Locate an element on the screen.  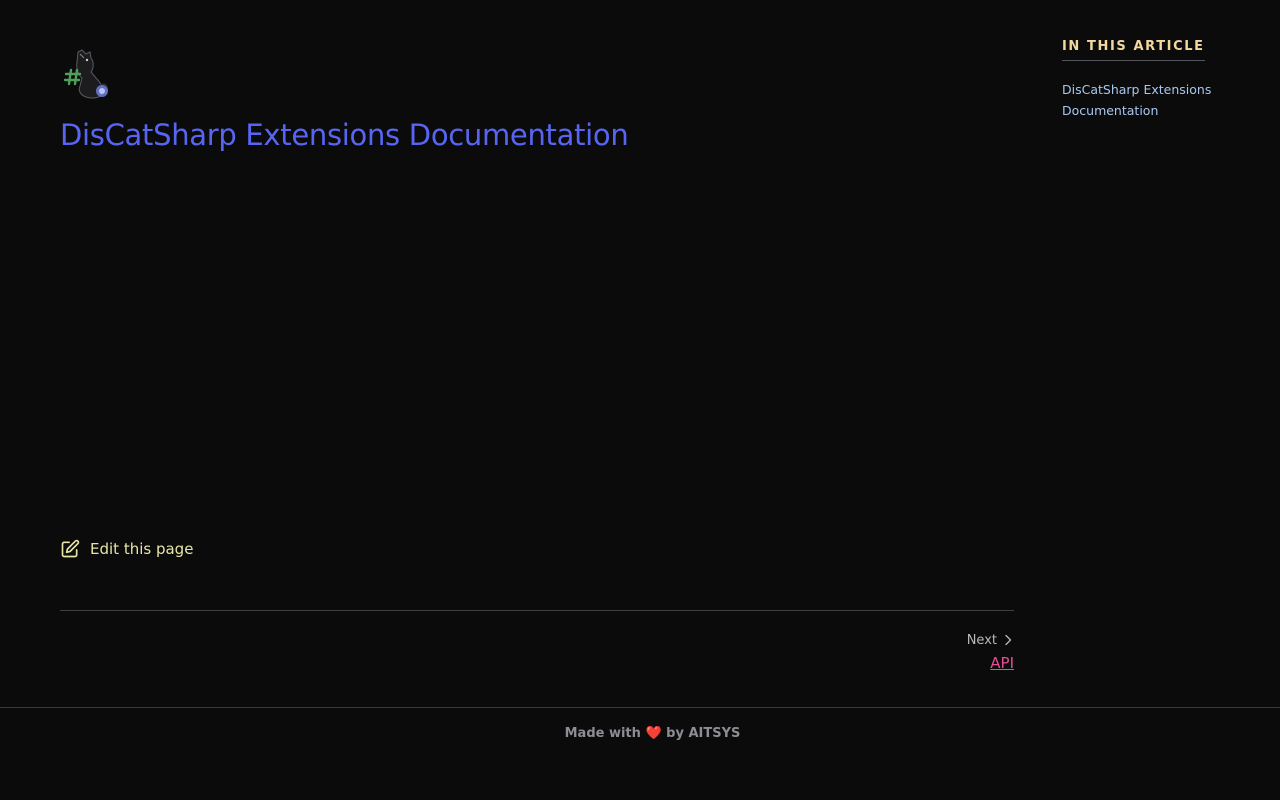
footer-made-with: Made with is located at coordinates (602, 733).